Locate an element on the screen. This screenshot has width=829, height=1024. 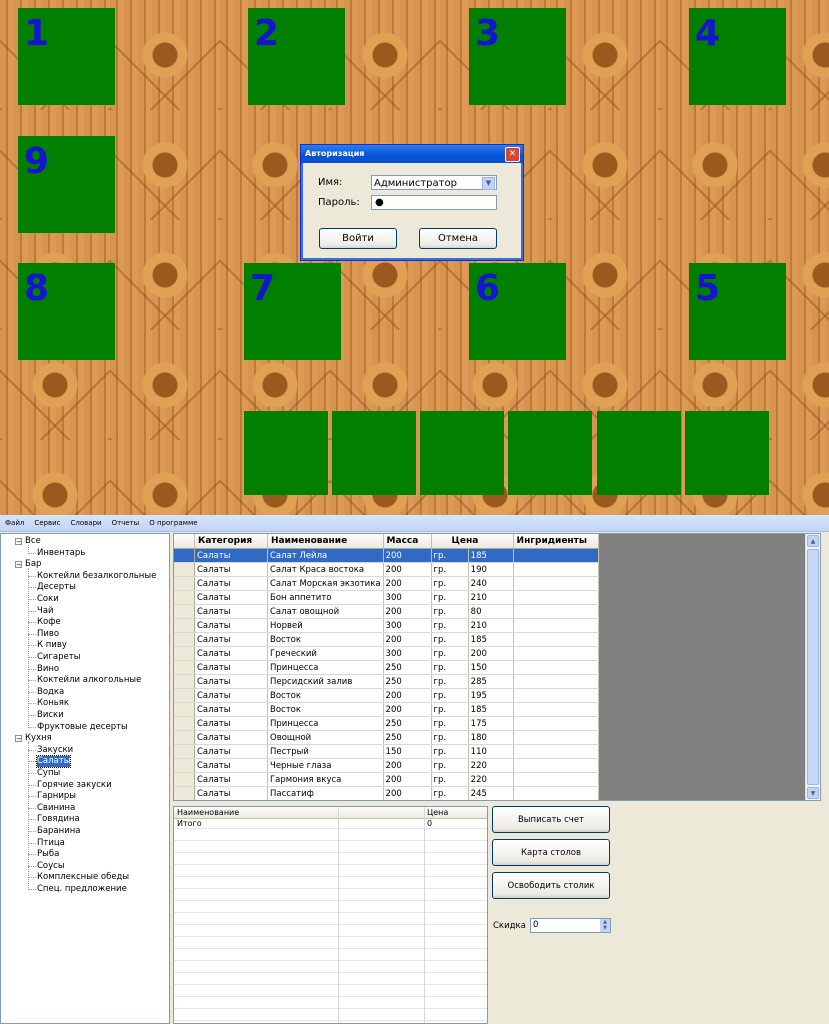
scroll-down-icon: ▼ is located at coordinates (813, 793).